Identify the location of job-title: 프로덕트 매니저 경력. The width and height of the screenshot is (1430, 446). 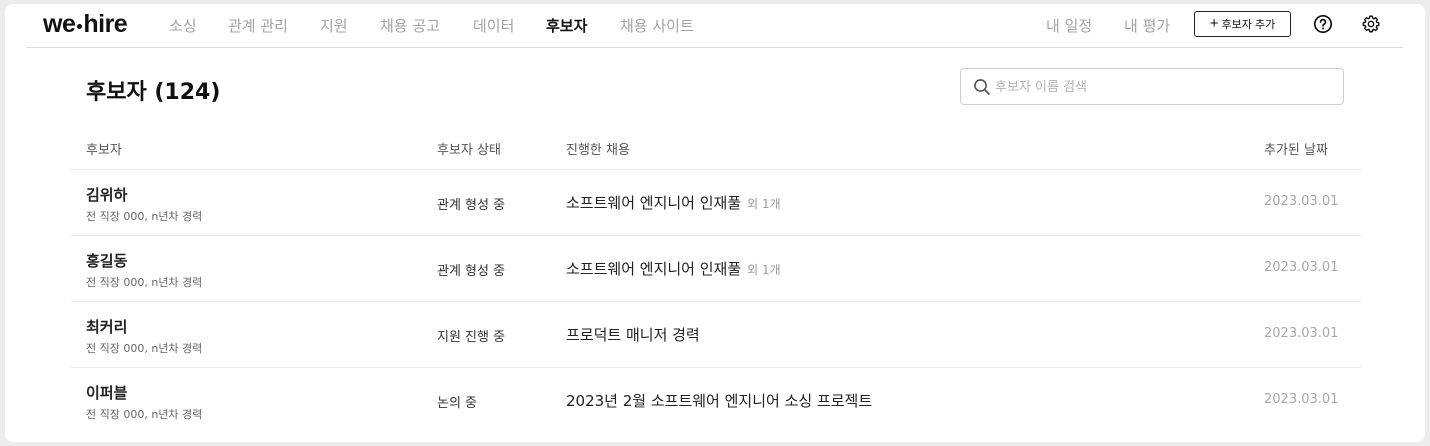
(633, 335).